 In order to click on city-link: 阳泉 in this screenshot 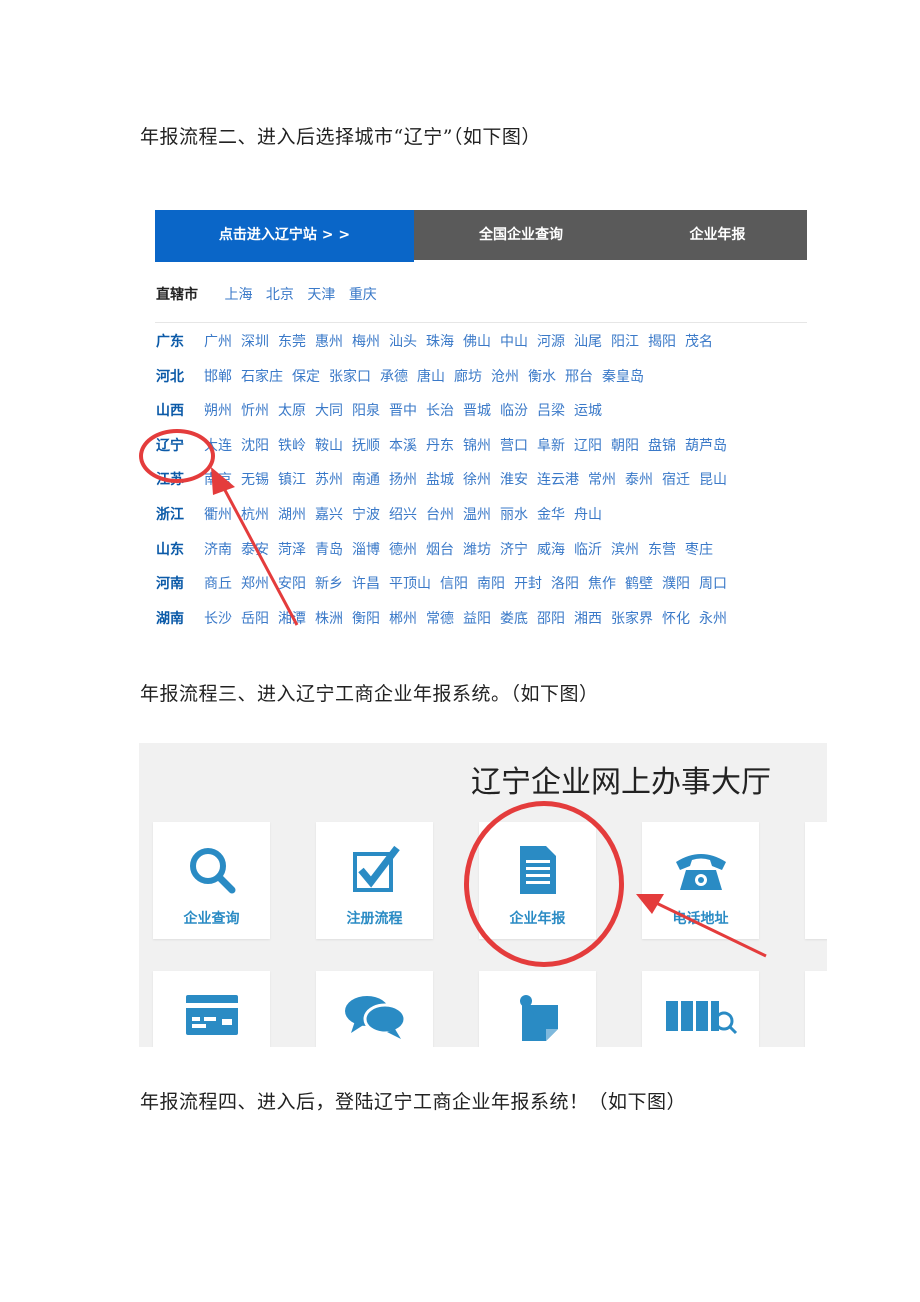, I will do `click(366, 411)`.